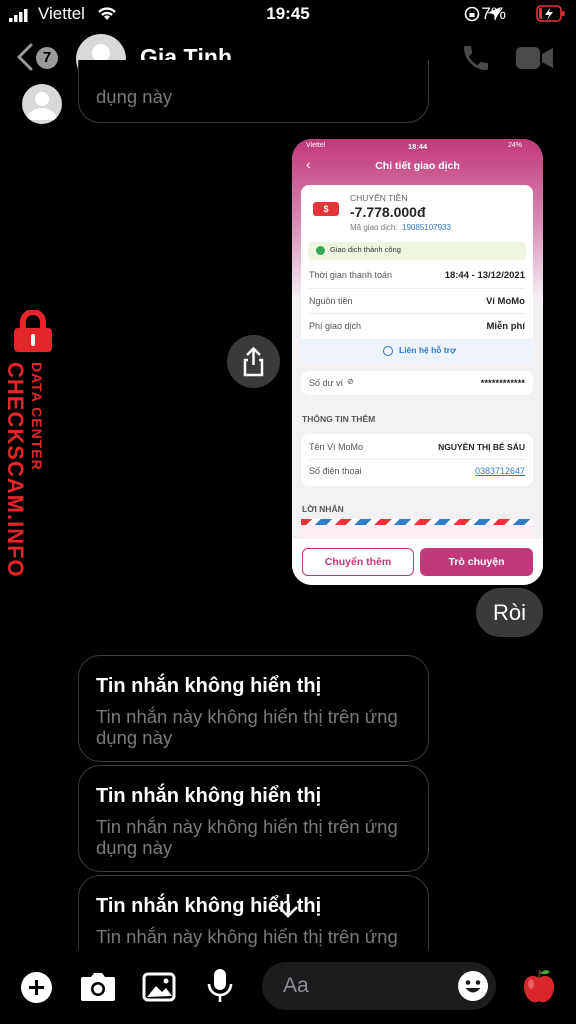  I want to click on shot-row-value: Ví MoMo, so click(505, 301).